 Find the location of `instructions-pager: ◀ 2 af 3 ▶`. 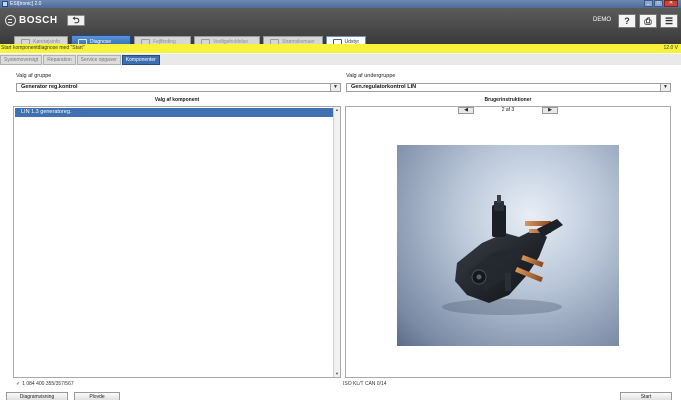

instructions-pager: ◀ 2 af 3 ▶ is located at coordinates (508, 110).